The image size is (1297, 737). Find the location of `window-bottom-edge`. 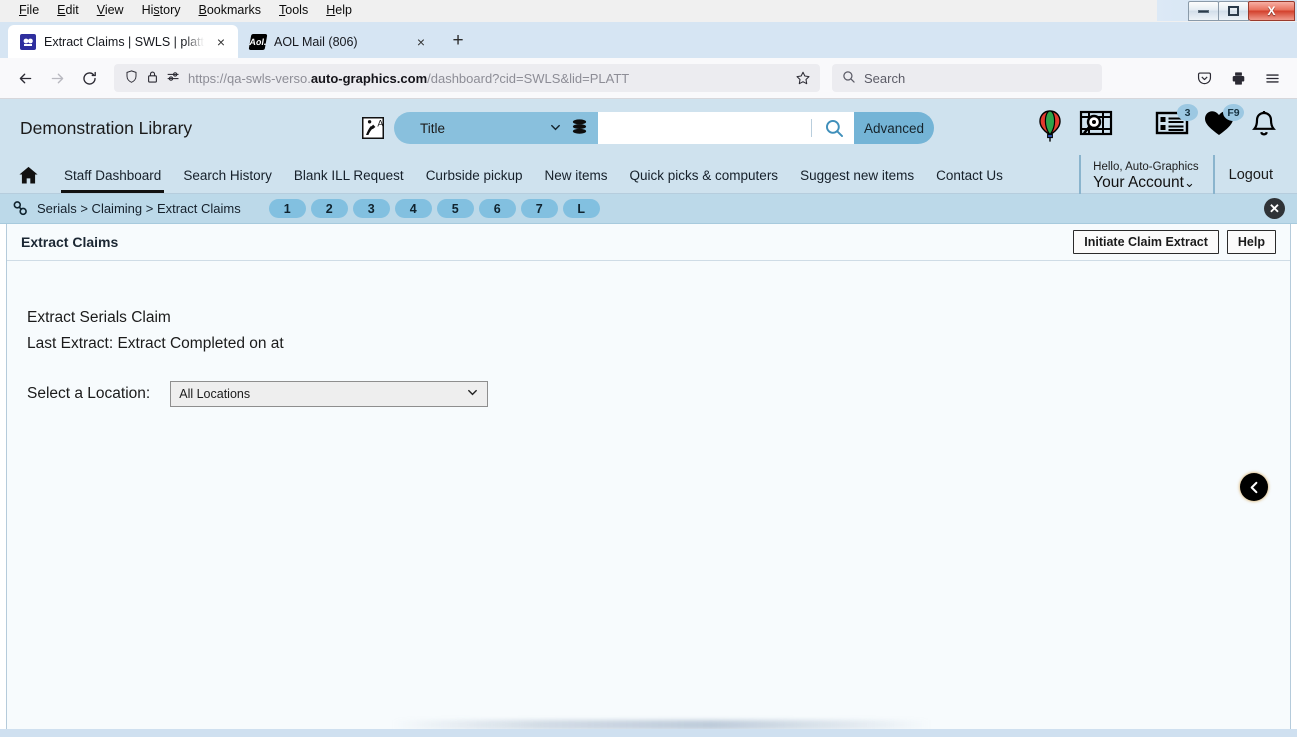

window-bottom-edge is located at coordinates (648, 733).